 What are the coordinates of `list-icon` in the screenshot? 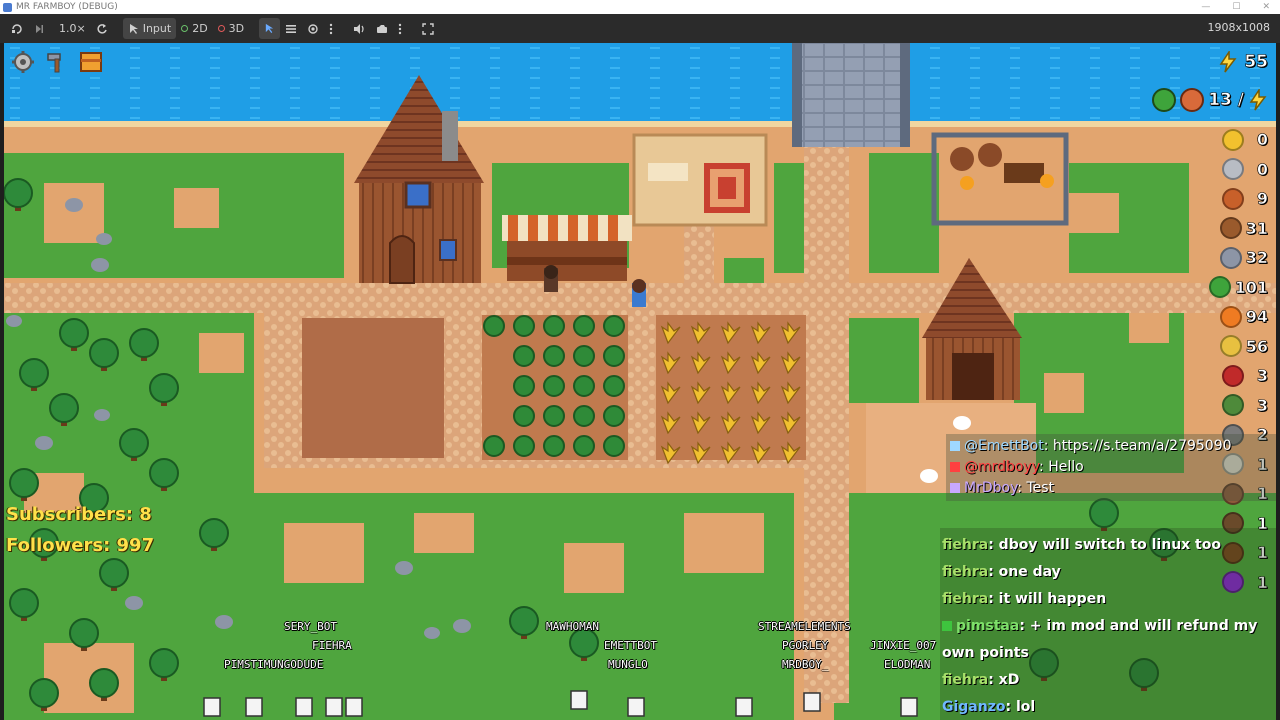 It's located at (291, 28).